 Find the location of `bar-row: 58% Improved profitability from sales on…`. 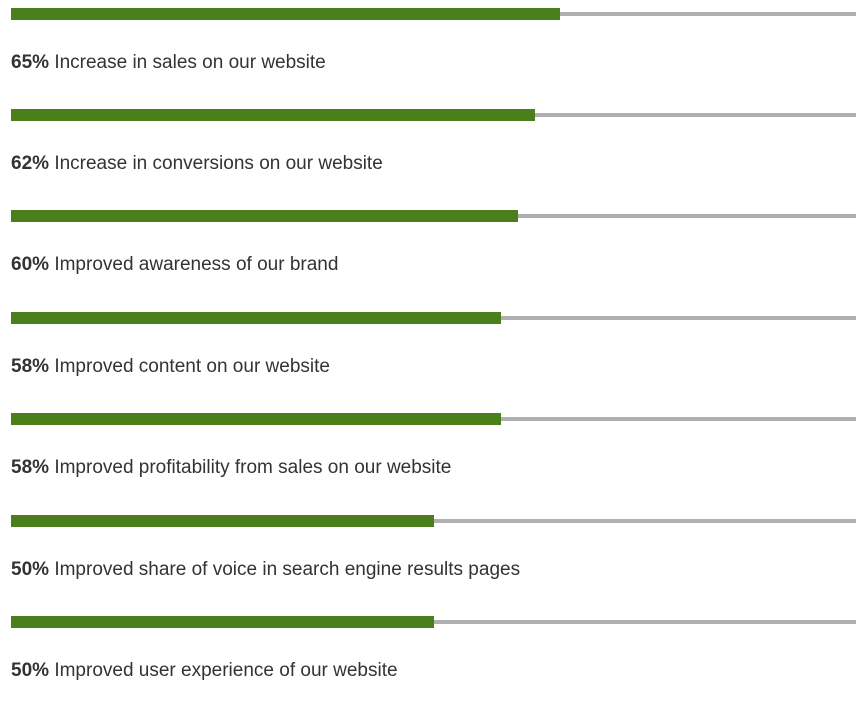

bar-row: 58% Improved profitability from sales on… is located at coordinates (428, 465).